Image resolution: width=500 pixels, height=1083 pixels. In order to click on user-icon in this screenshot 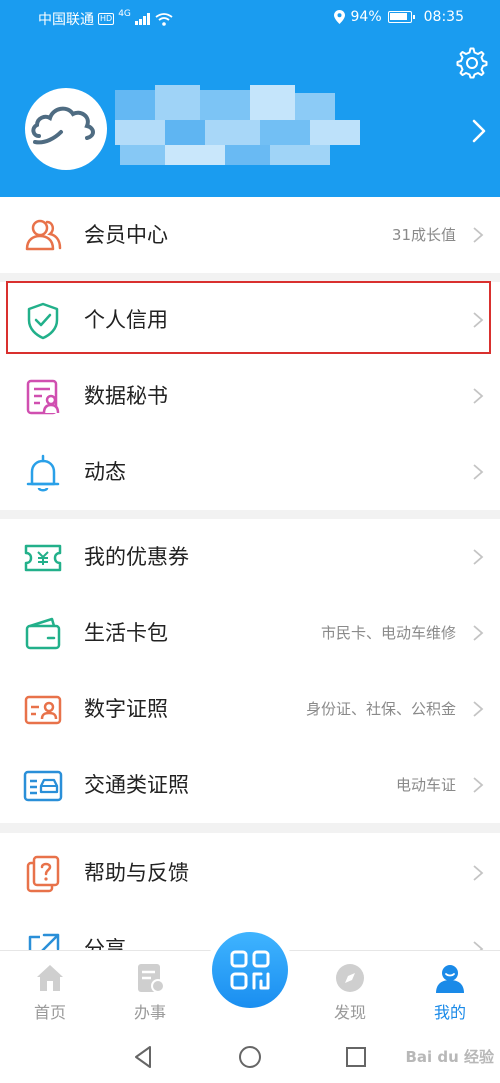, I will do `click(450, 979)`.